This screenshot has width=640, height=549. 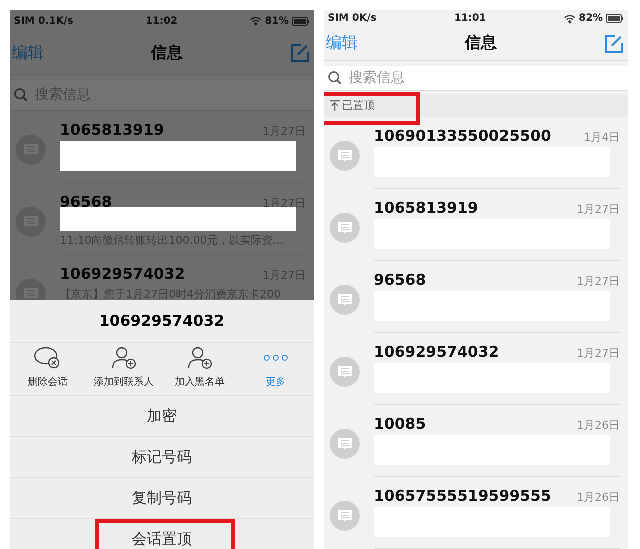 What do you see at coordinates (162, 321) in the screenshot?
I see `sheet-title: 106929574032` at bounding box center [162, 321].